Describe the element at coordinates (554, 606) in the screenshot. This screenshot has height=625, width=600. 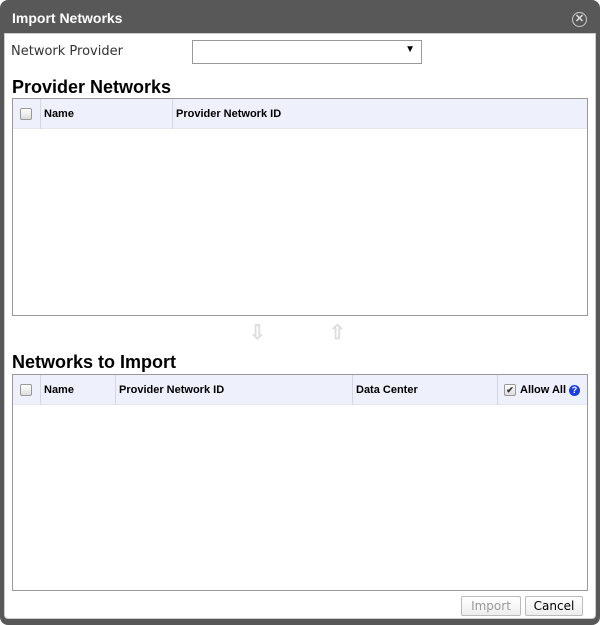
I see `cancel-button: Cancel` at that location.